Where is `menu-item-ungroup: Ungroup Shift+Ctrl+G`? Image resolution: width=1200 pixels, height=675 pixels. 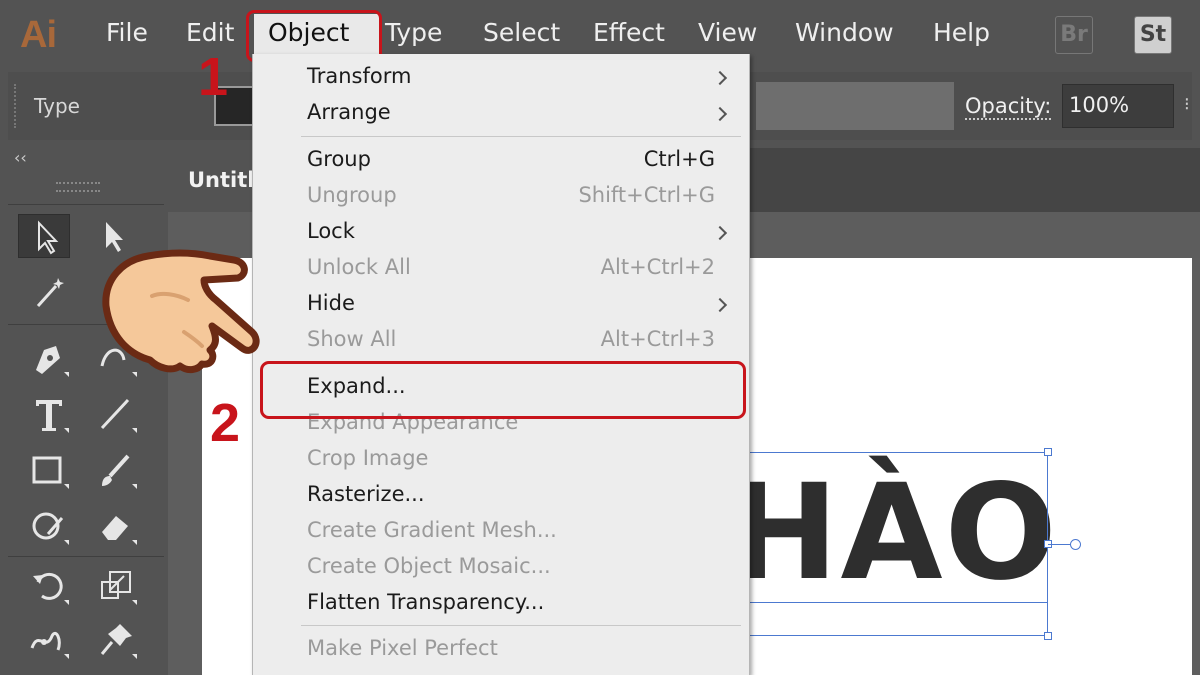
menu-item-ungroup: Ungroup Shift+Ctrl+G is located at coordinates (501, 197).